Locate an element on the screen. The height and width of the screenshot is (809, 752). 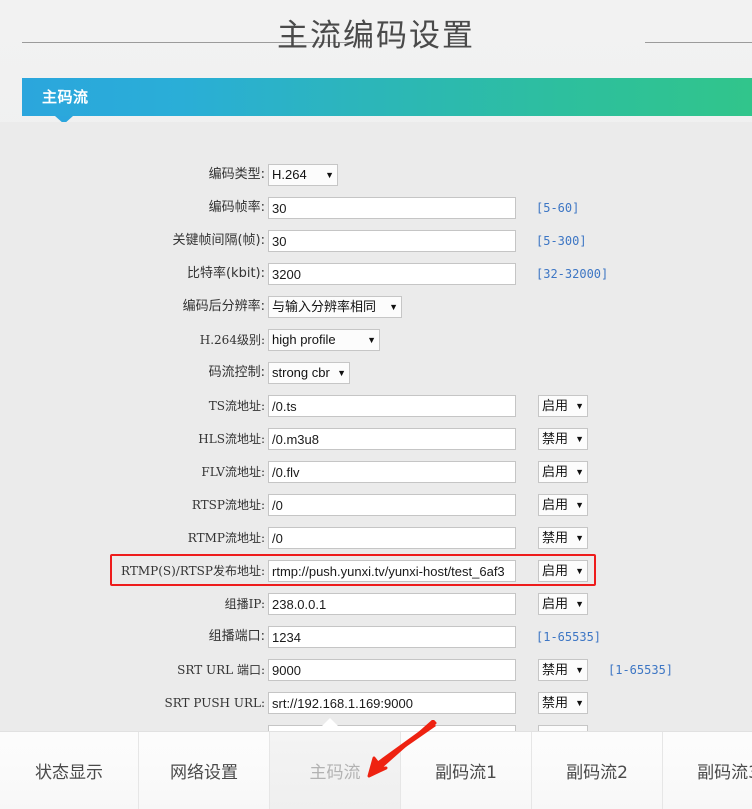
bottom-caret-icon is located at coordinates (330, 724).